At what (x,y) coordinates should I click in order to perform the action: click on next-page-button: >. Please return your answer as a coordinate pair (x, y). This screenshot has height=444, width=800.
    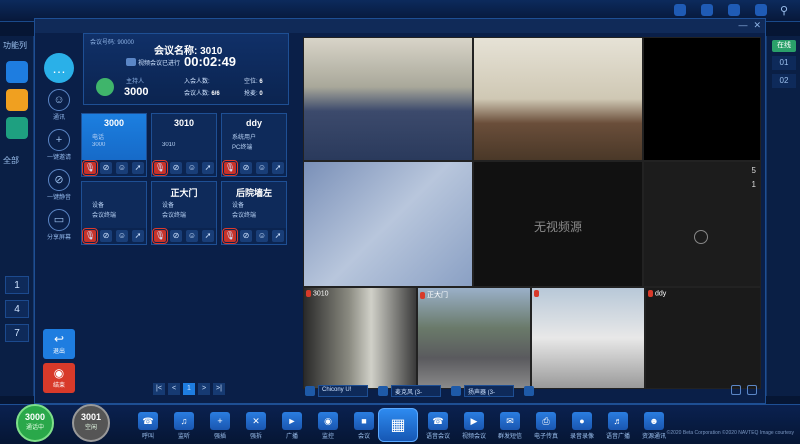
    Looking at the image, I should click on (204, 389).